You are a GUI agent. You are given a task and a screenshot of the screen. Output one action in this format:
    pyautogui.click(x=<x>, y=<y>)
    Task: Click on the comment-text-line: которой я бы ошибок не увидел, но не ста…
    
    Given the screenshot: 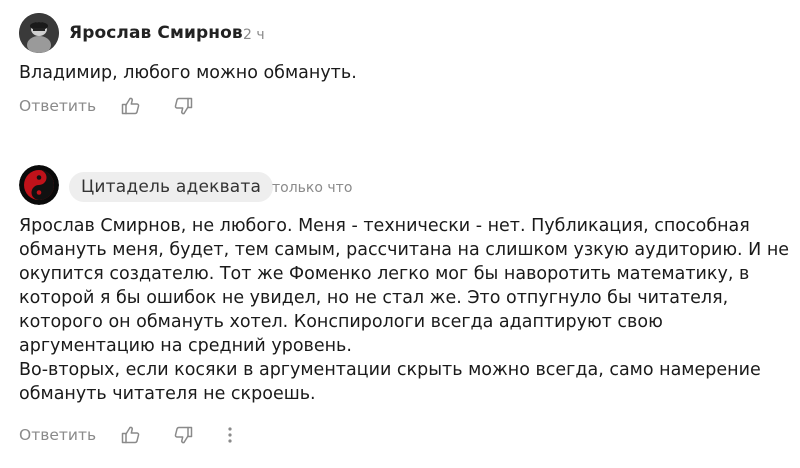 What is the action you would take?
    pyautogui.click(x=374, y=298)
    